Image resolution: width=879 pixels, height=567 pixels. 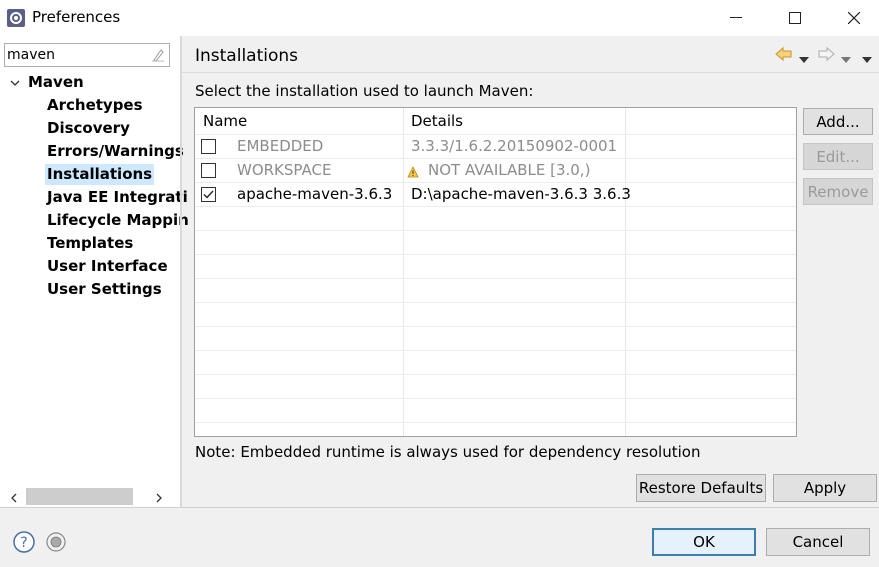 What do you see at coordinates (118, 220) in the screenshot?
I see `tree-item-lifecycle-mappings: Lifecycle Mappin` at bounding box center [118, 220].